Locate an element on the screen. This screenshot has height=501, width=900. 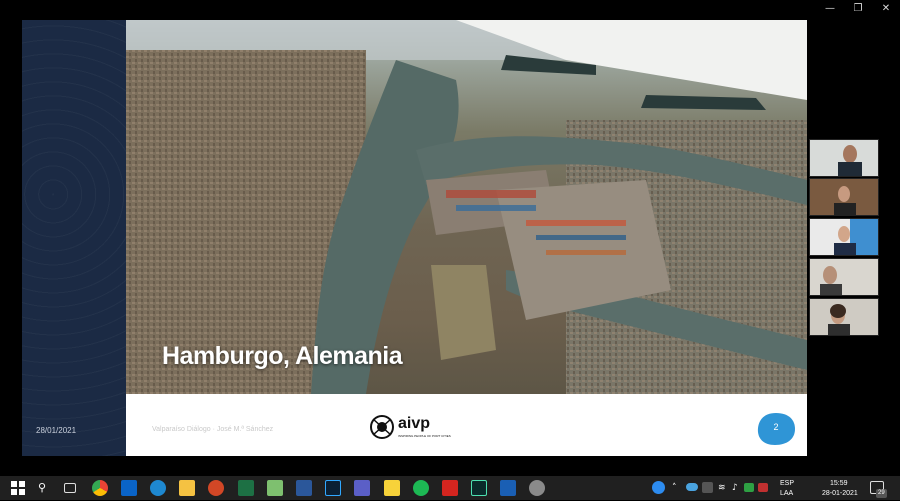
close-button: ✕ is located at coordinates (886, 9).